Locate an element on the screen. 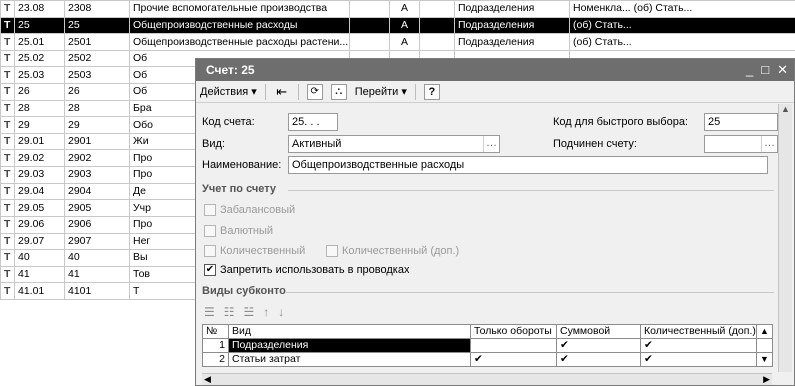 The image size is (795, 386). row-code-fast: 2906 is located at coordinates (97, 224).